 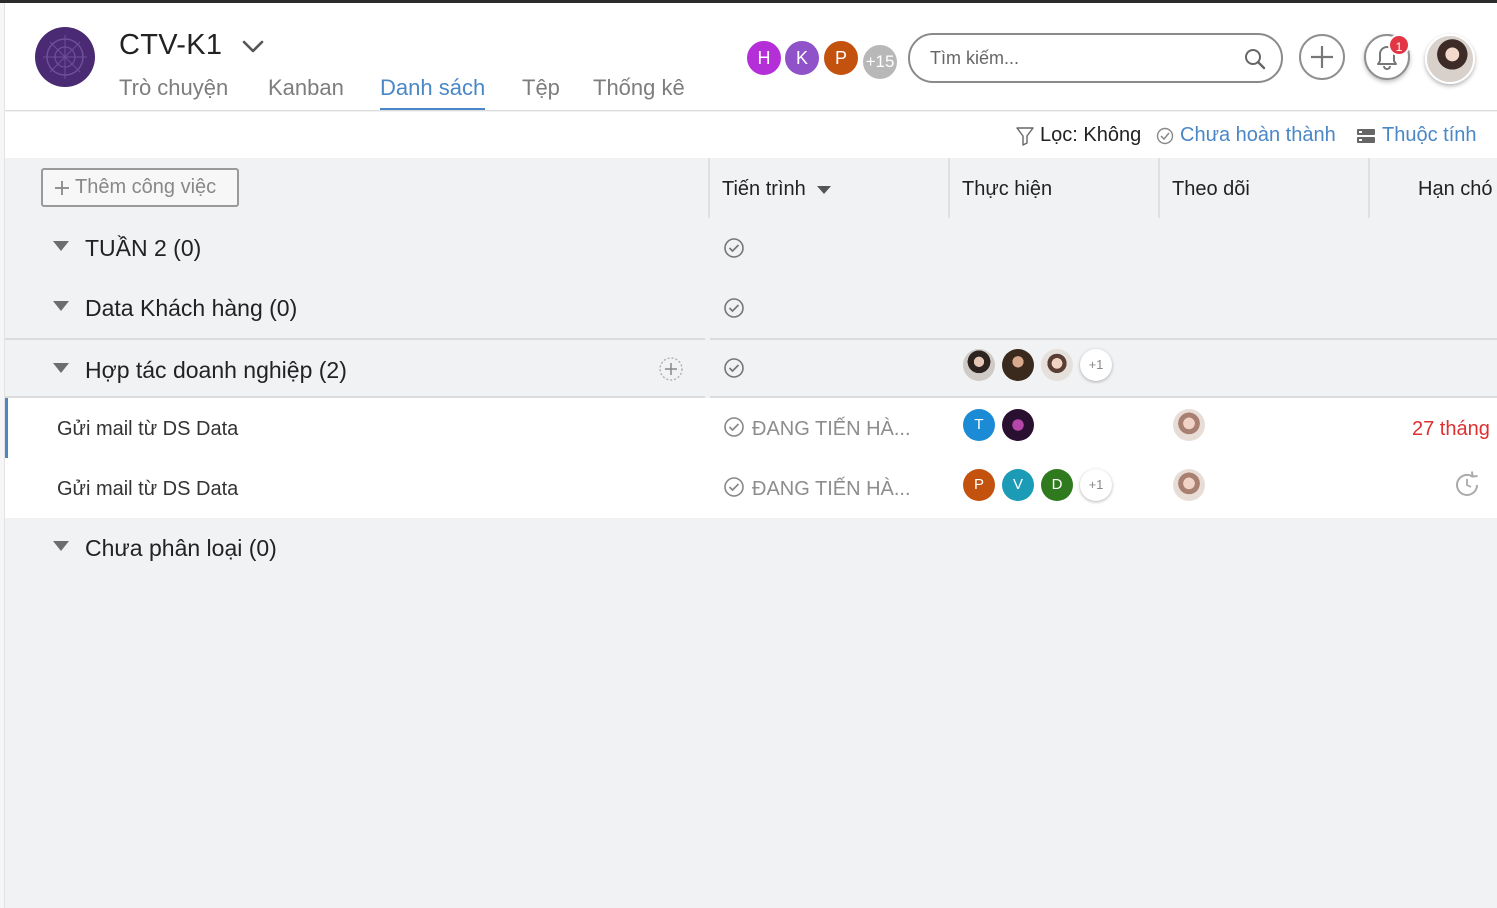 What do you see at coordinates (1366, 135) in the screenshot?
I see `properties-icon` at bounding box center [1366, 135].